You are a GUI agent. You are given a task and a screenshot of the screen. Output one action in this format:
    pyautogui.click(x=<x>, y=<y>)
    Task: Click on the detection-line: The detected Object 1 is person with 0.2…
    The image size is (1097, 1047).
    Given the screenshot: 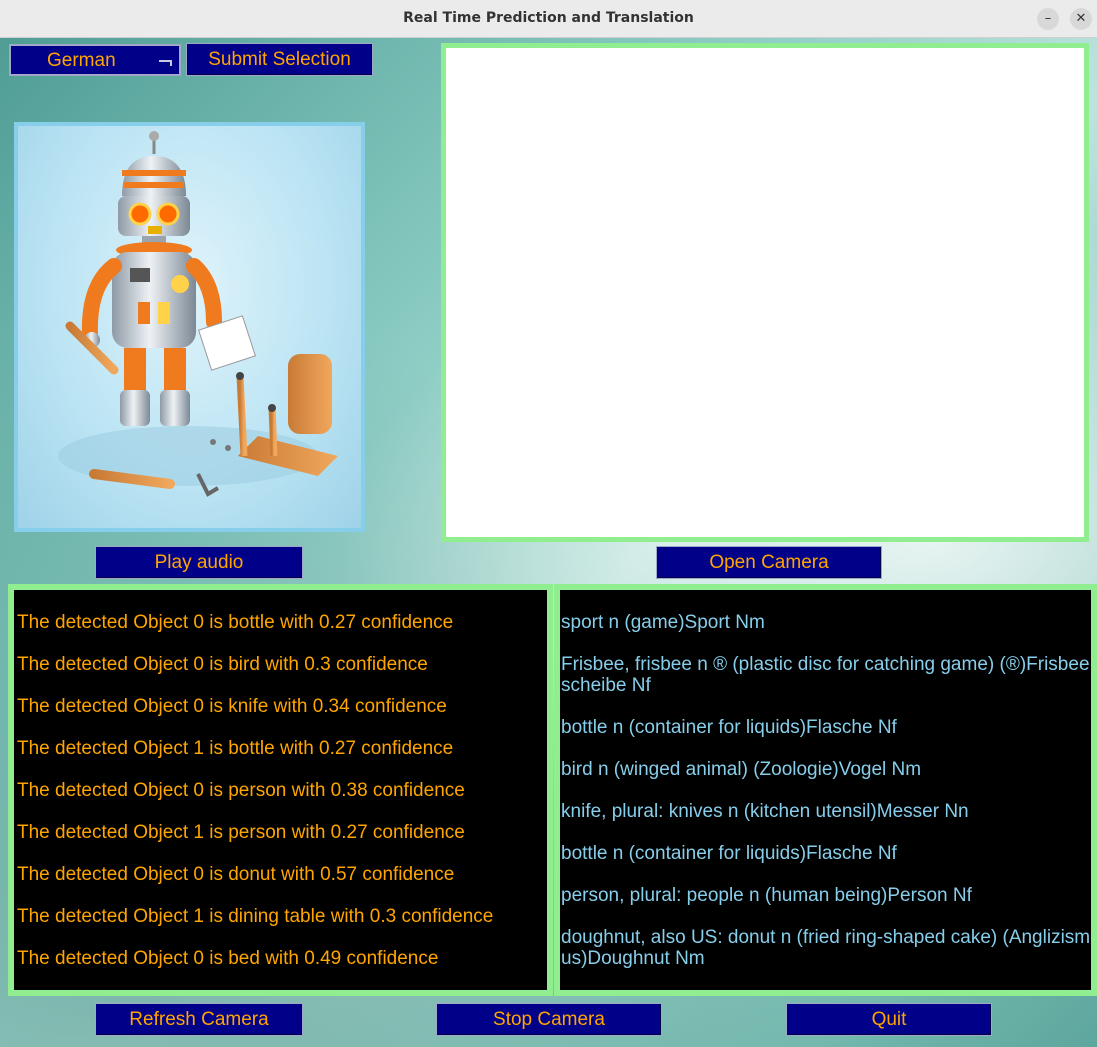 What is the action you would take?
    pyautogui.click(x=241, y=832)
    